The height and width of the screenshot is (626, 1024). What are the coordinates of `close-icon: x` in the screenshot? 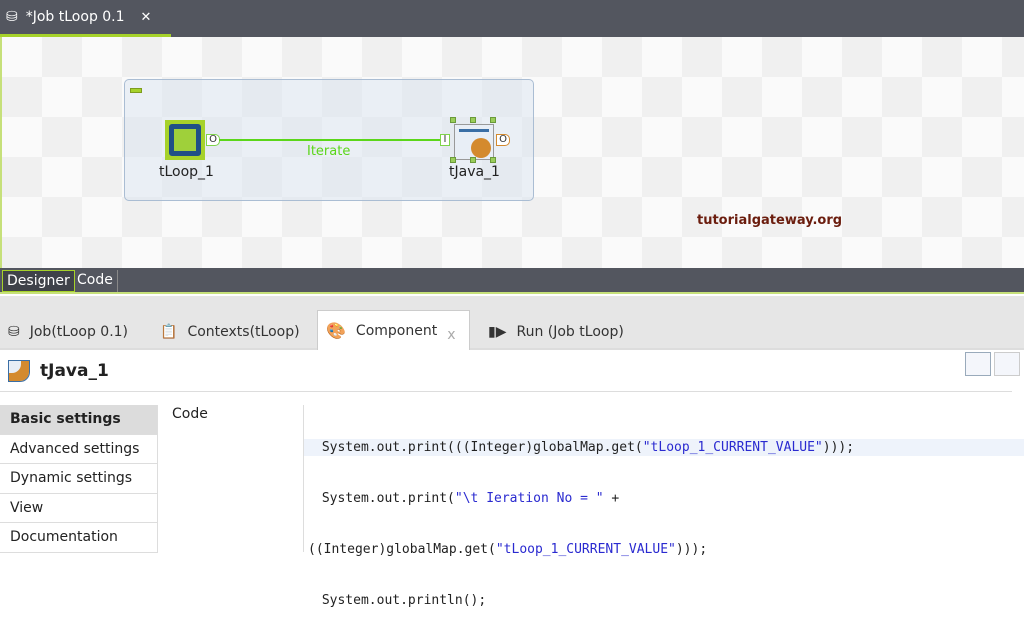 It's located at (451, 335).